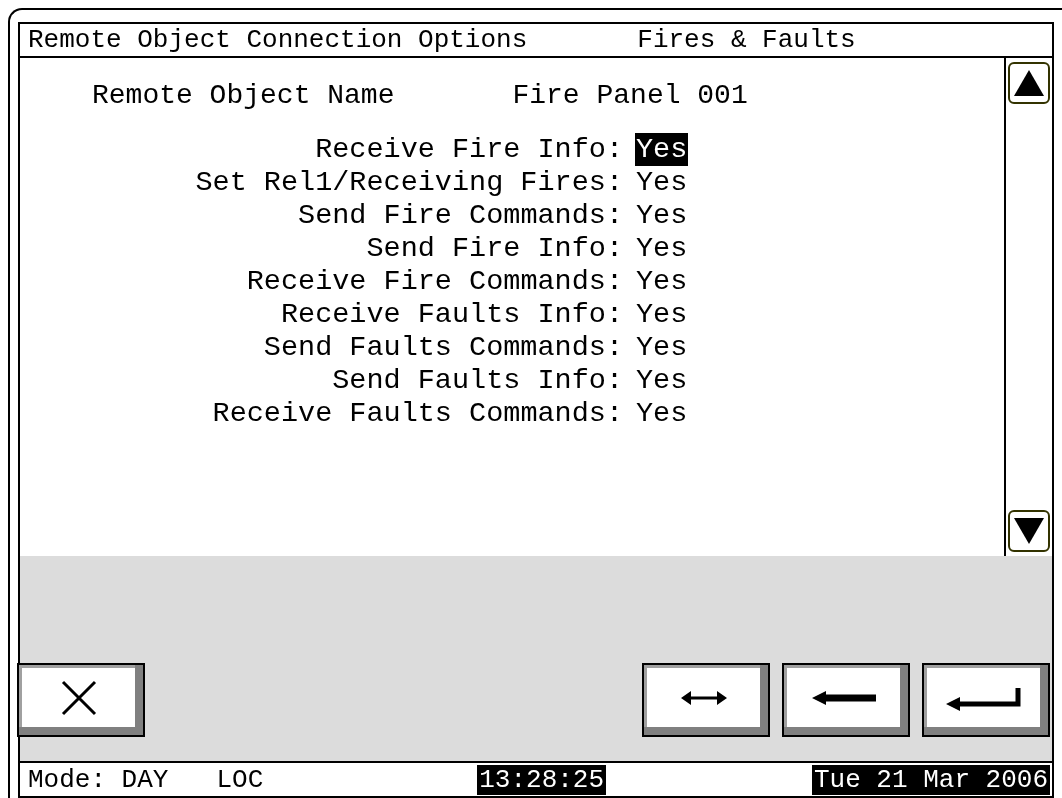 This screenshot has height=798, width=1062. I want to click on object-name: Fire Panel 001, so click(630, 95).